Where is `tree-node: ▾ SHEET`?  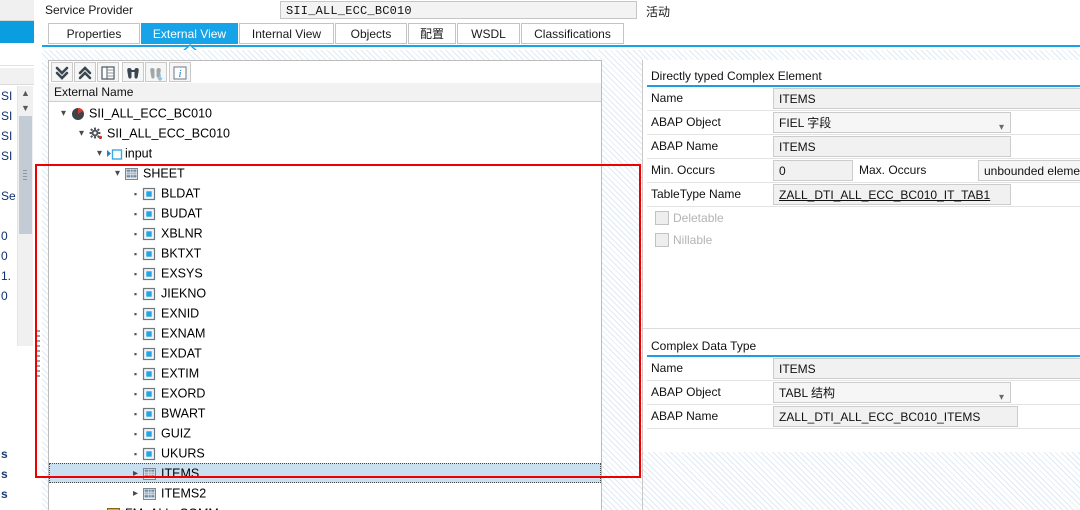
tree-node: ▾ SHEET is located at coordinates (325, 173).